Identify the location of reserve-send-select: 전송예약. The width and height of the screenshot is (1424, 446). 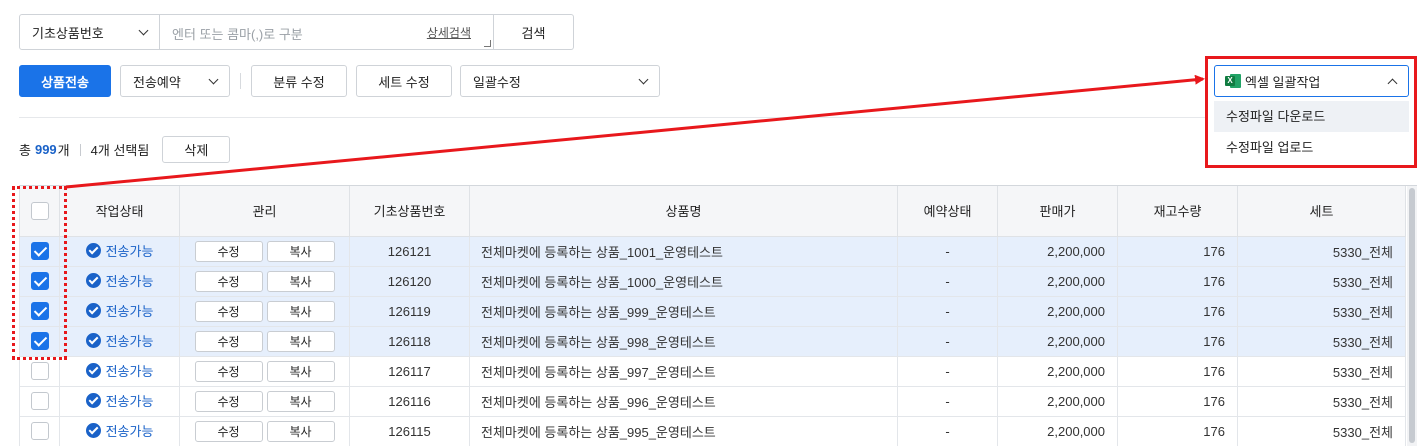
(175, 81).